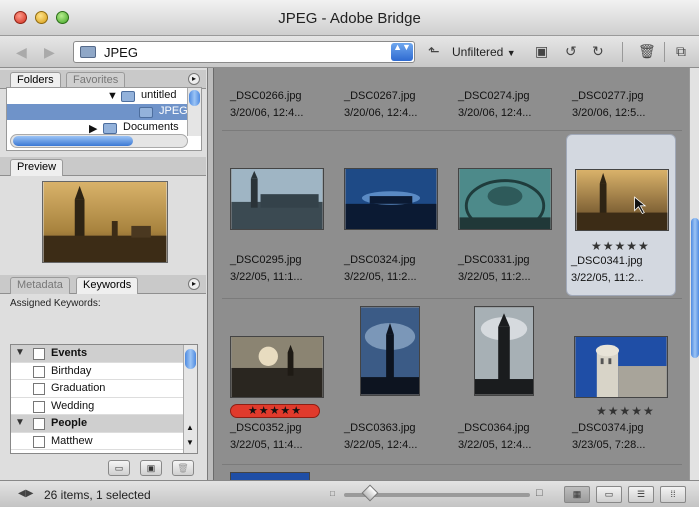 The height and width of the screenshot is (507, 699). Describe the element at coordinates (598, 51) in the screenshot. I see `rotate-right-icon: ↻` at that location.